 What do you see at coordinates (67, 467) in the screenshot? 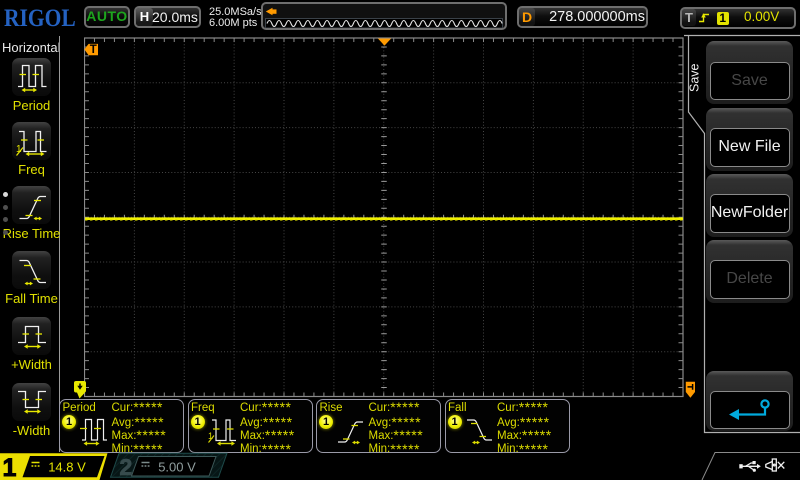
I see `svg-text: 14.8 V` at bounding box center [67, 467].